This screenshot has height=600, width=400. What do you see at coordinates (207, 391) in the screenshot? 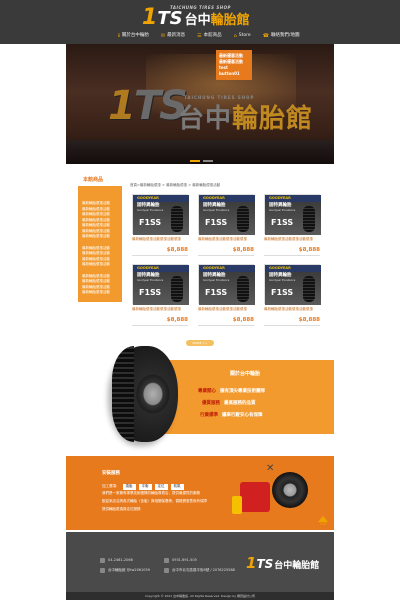
I see `about-line-key: 專業開心` at bounding box center [207, 391].